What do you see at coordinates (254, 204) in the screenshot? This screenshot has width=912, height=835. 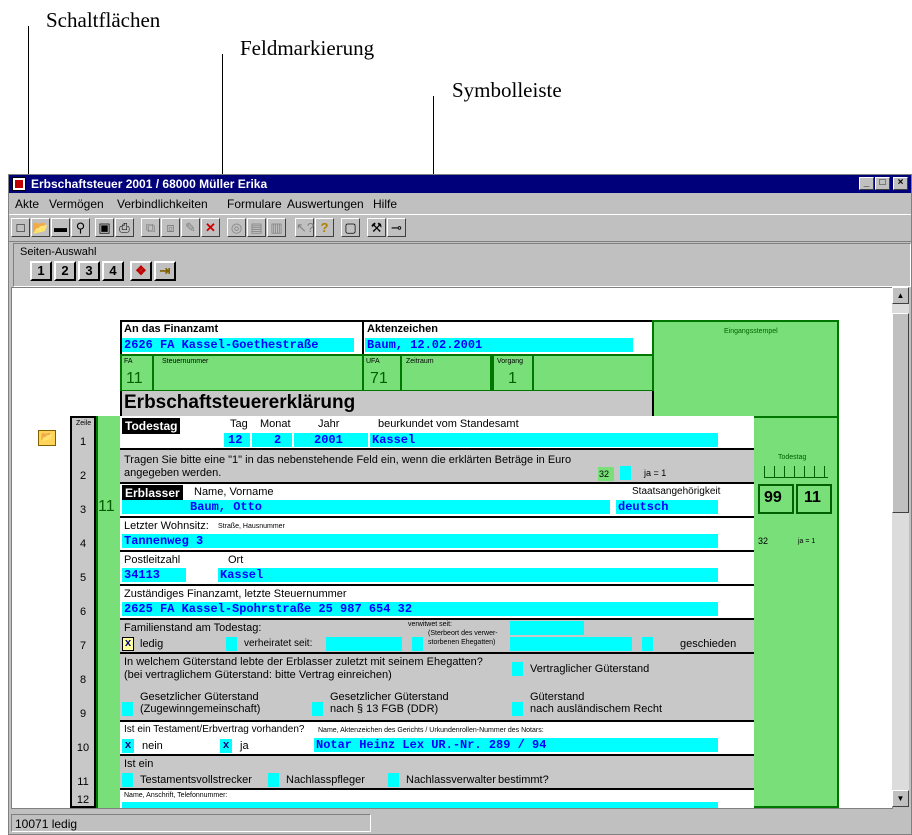 I see `menu-formulare: Formulare` at bounding box center [254, 204].